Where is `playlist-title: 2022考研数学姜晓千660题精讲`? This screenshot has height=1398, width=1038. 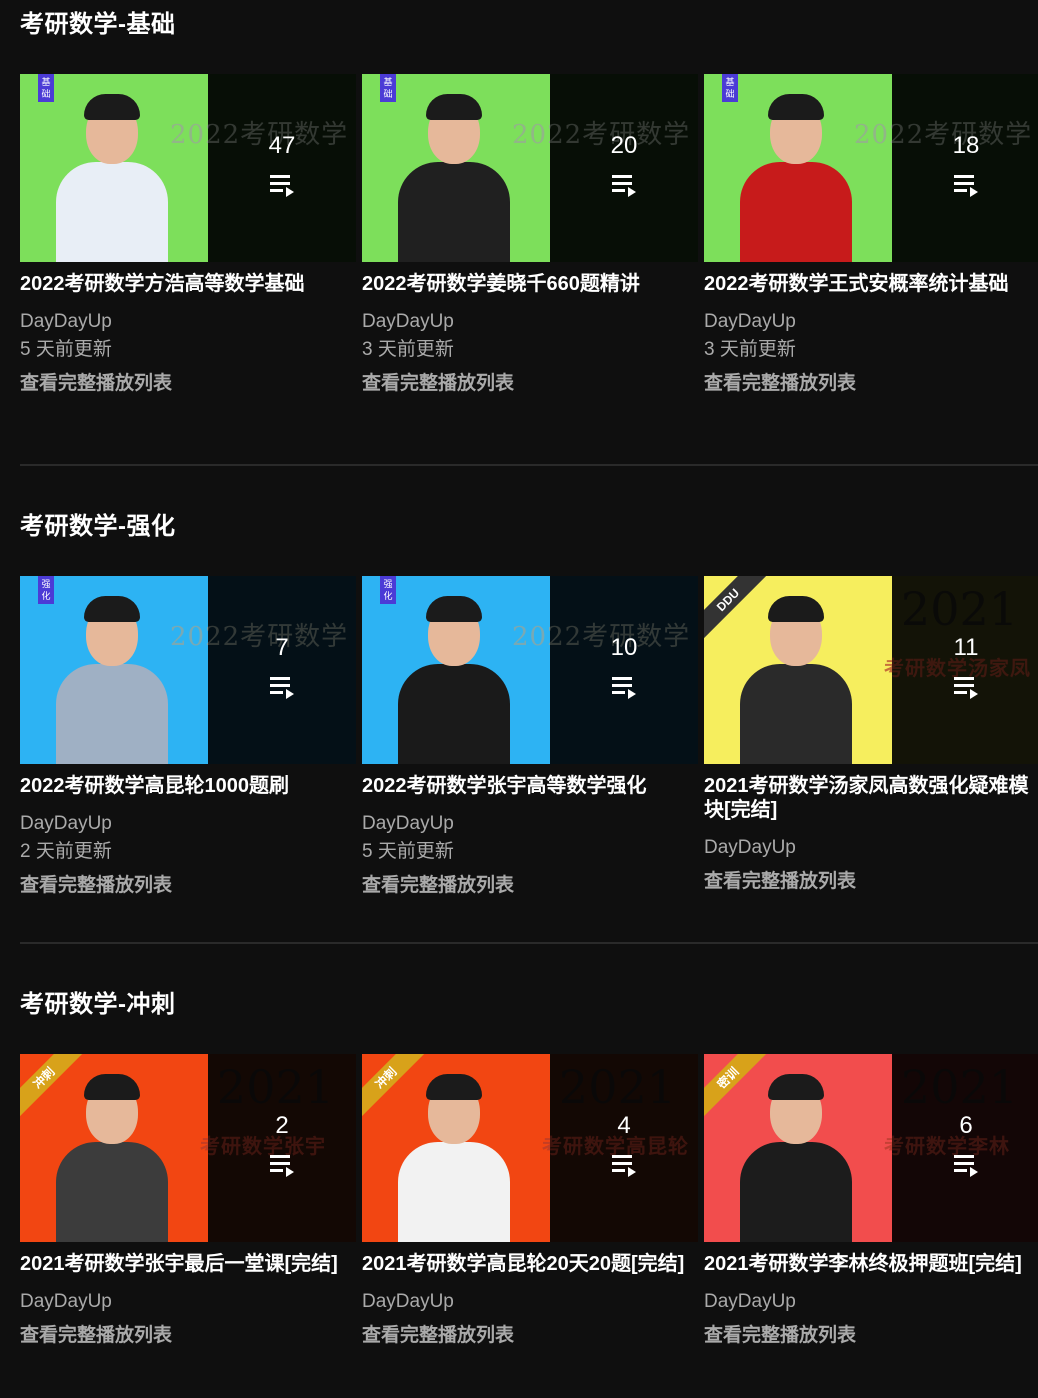
playlist-title: 2022考研数学姜晓千660题精讲 is located at coordinates (532, 284).